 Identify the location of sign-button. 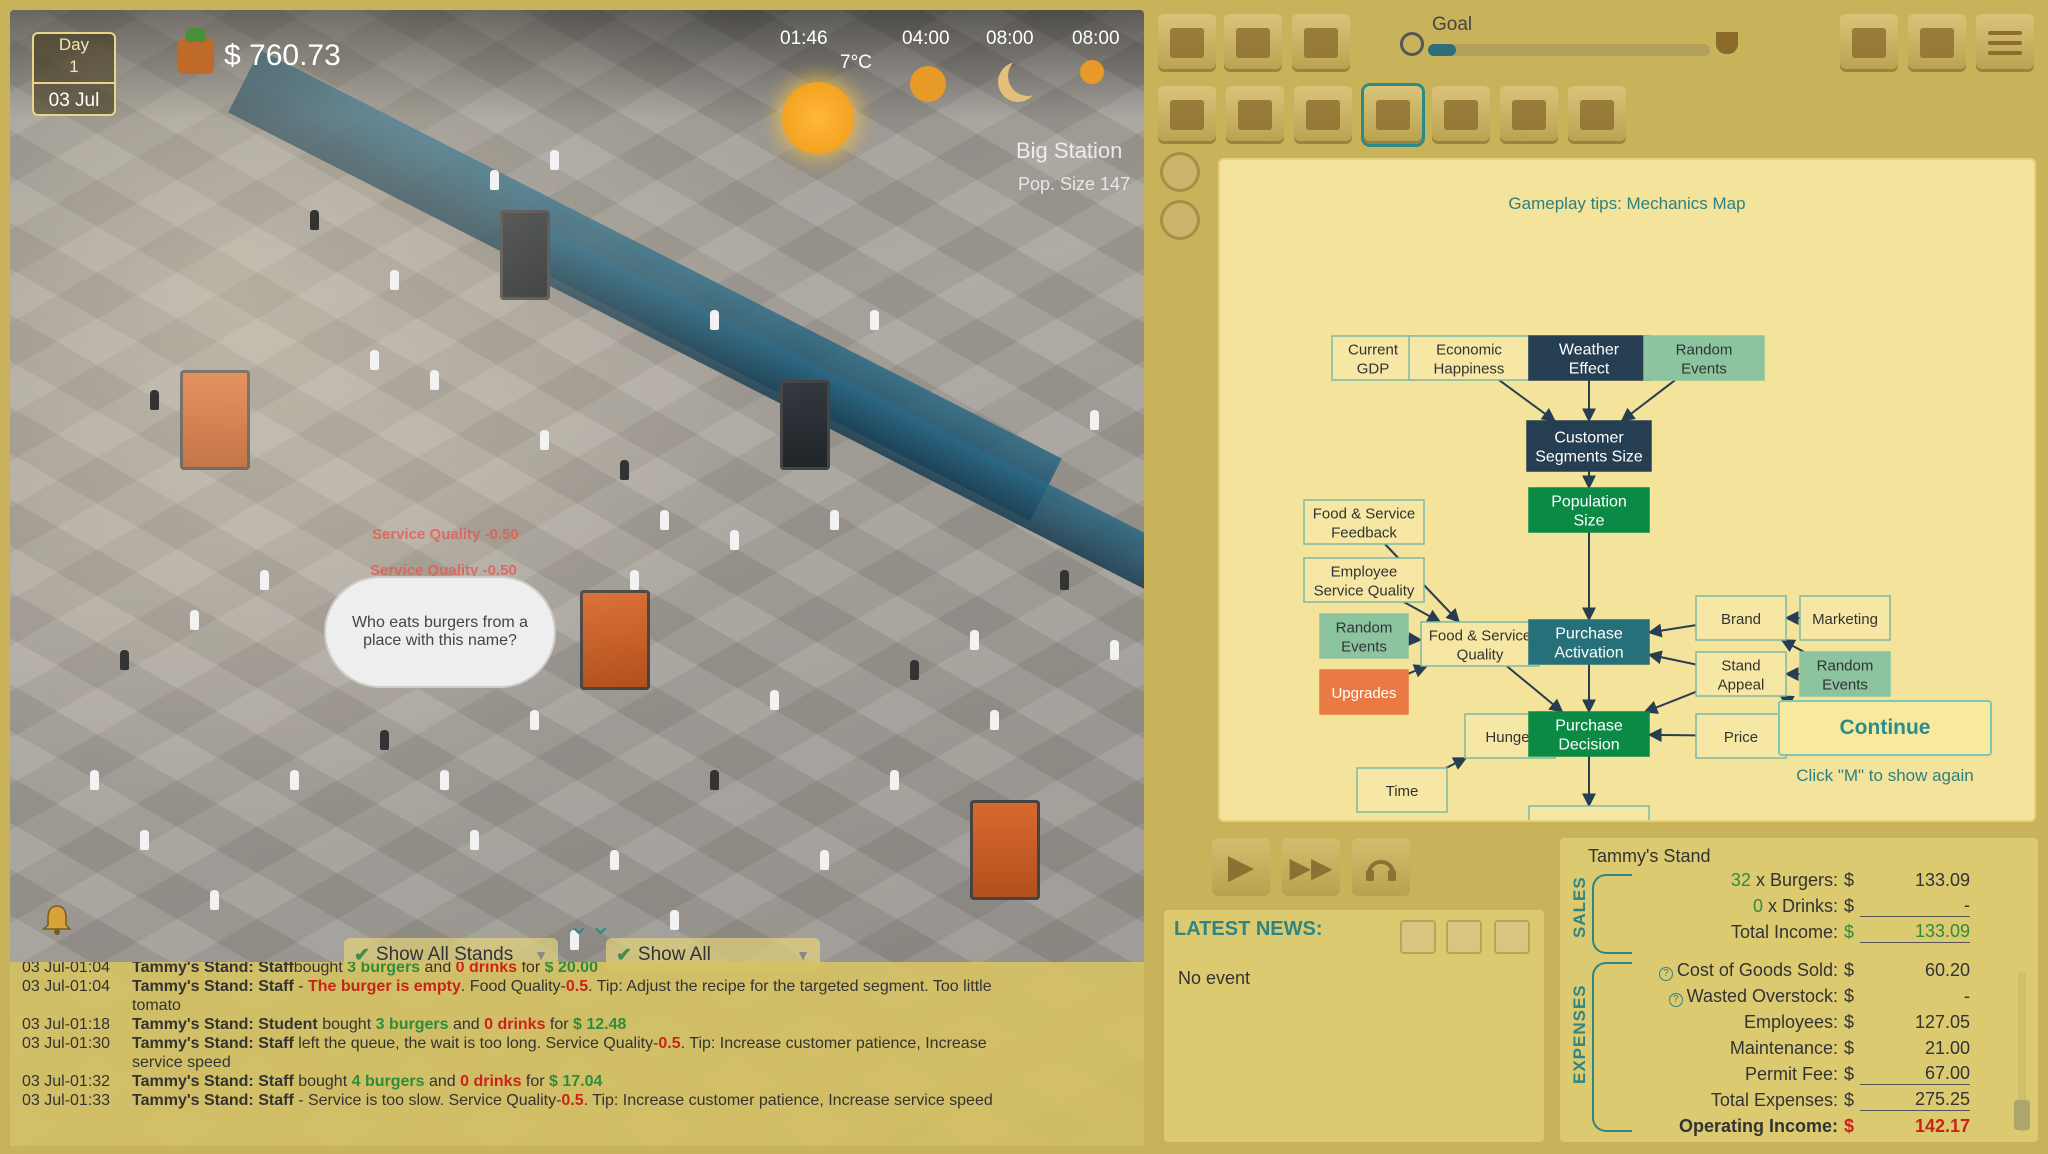
(1529, 115).